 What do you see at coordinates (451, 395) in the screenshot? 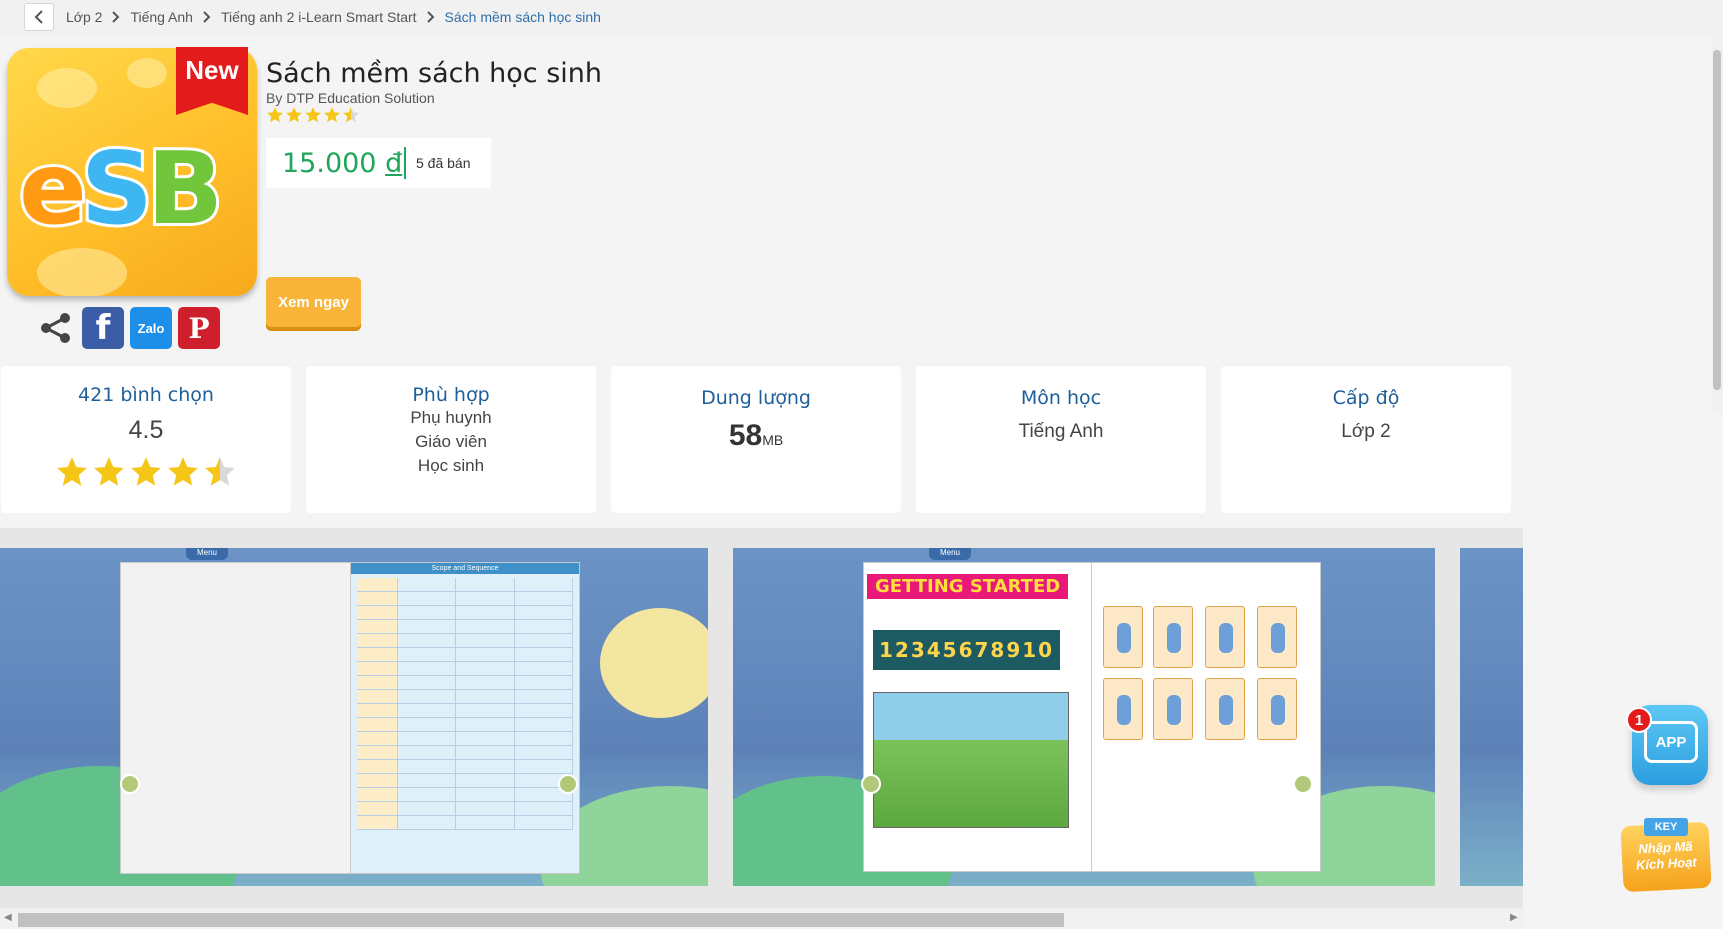
I see `suitable-title: Phù hợp` at bounding box center [451, 395].